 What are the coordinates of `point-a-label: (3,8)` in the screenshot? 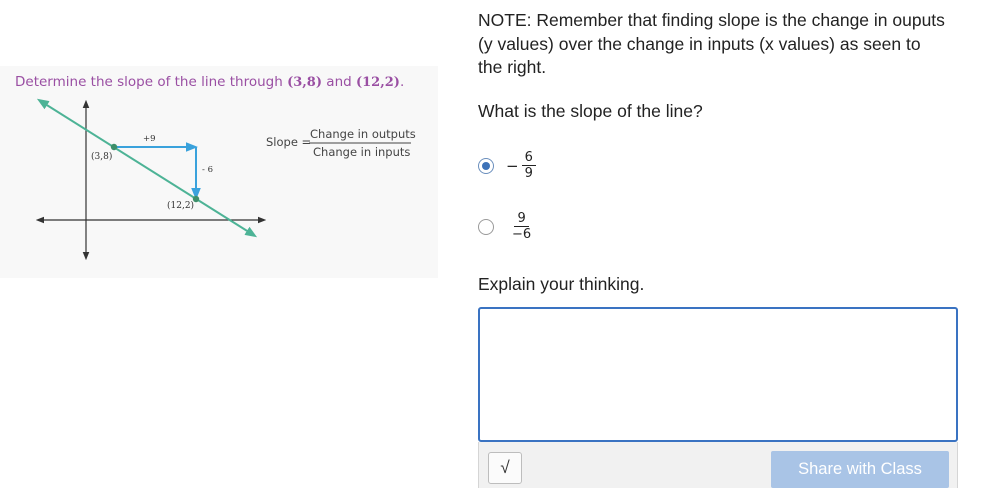 It's located at (101, 156).